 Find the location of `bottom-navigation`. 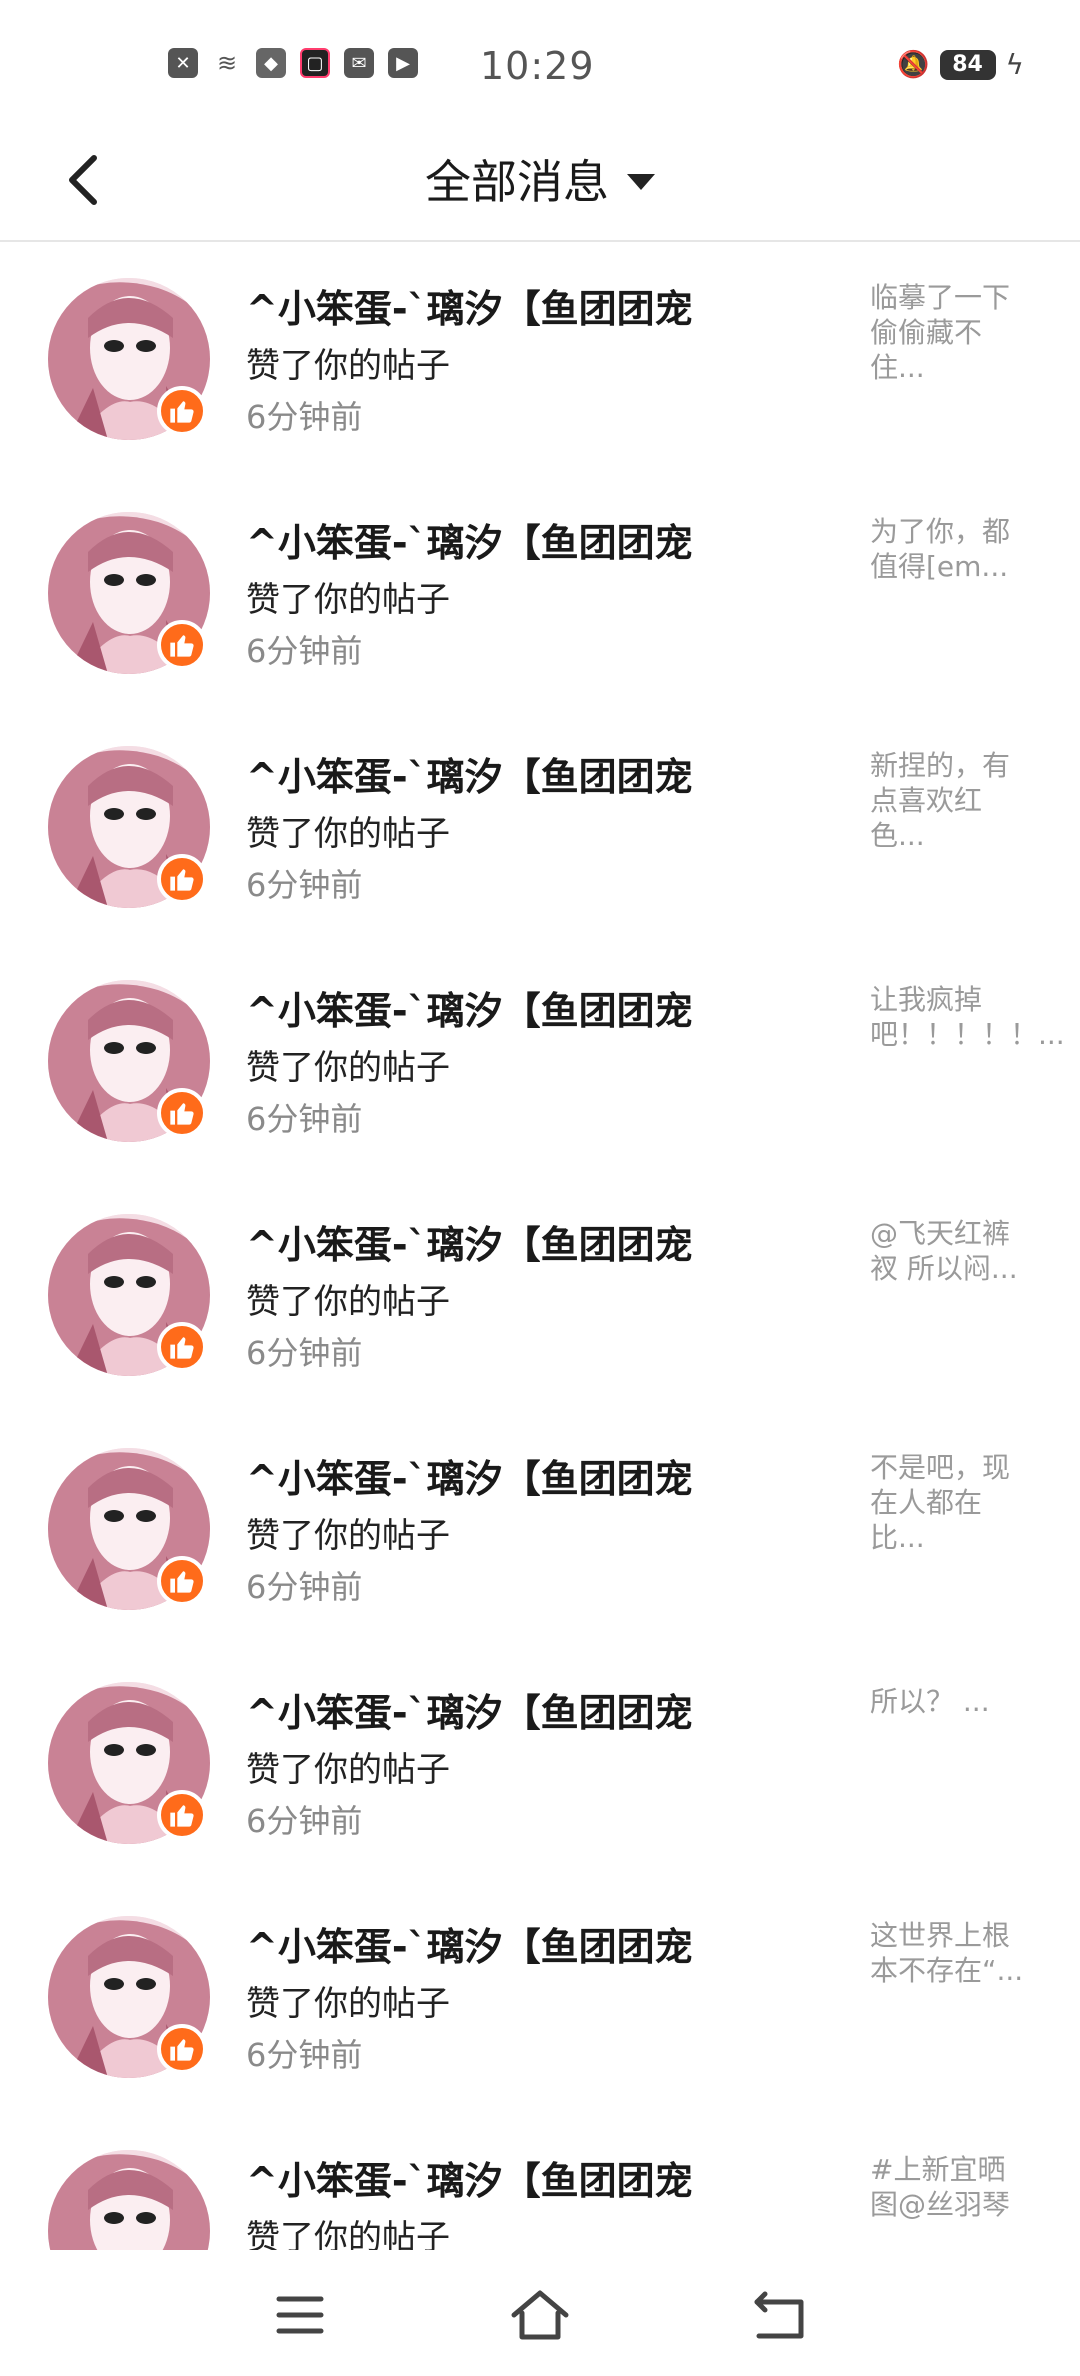

bottom-navigation is located at coordinates (540, 2313).